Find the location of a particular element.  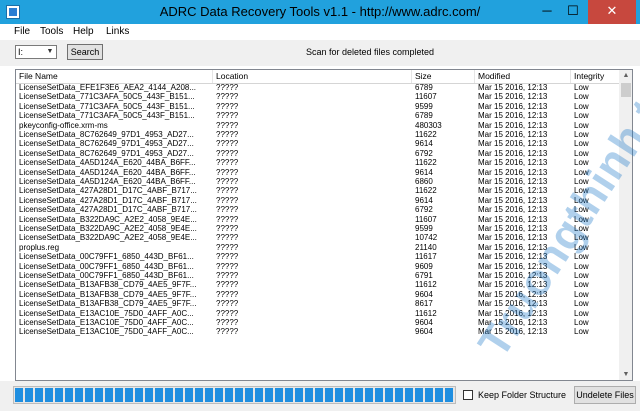

undelete-files-button: Undelete Files is located at coordinates (605, 395).